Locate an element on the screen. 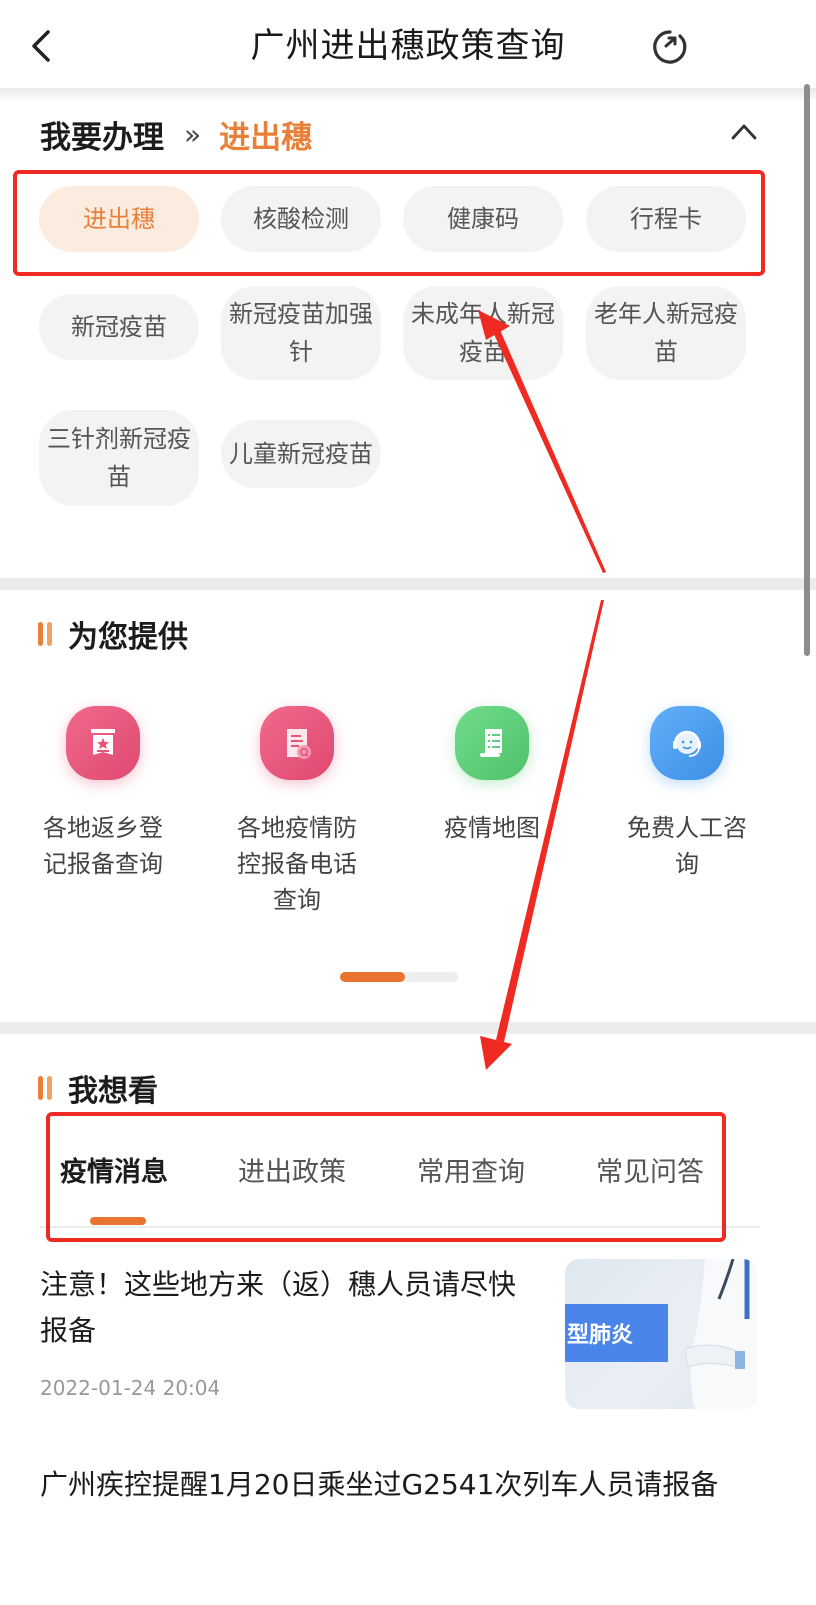 The image size is (816, 1605). refresh-icon is located at coordinates (670, 47).